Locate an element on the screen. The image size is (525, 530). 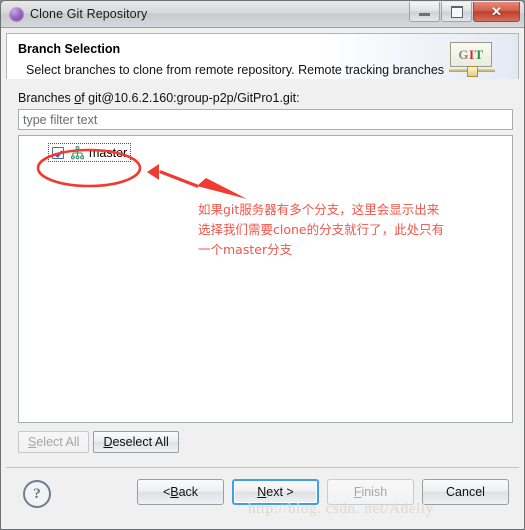
window-controls: ✕ is located at coordinates (464, 12).